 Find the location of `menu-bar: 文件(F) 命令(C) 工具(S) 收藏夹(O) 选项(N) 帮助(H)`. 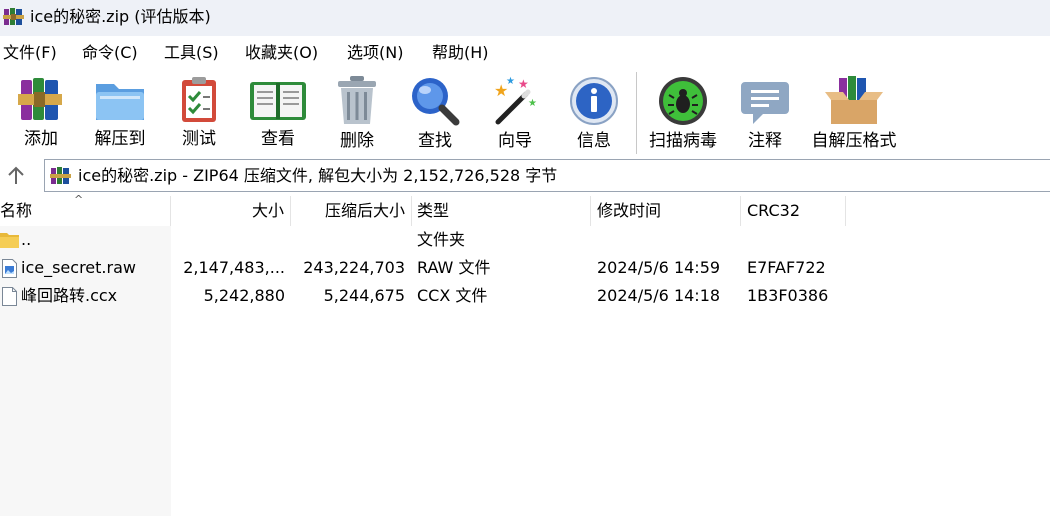

menu-bar: 文件(F) 命令(C) 工具(S) 收藏夹(O) 选项(N) 帮助(H) is located at coordinates (525, 53).